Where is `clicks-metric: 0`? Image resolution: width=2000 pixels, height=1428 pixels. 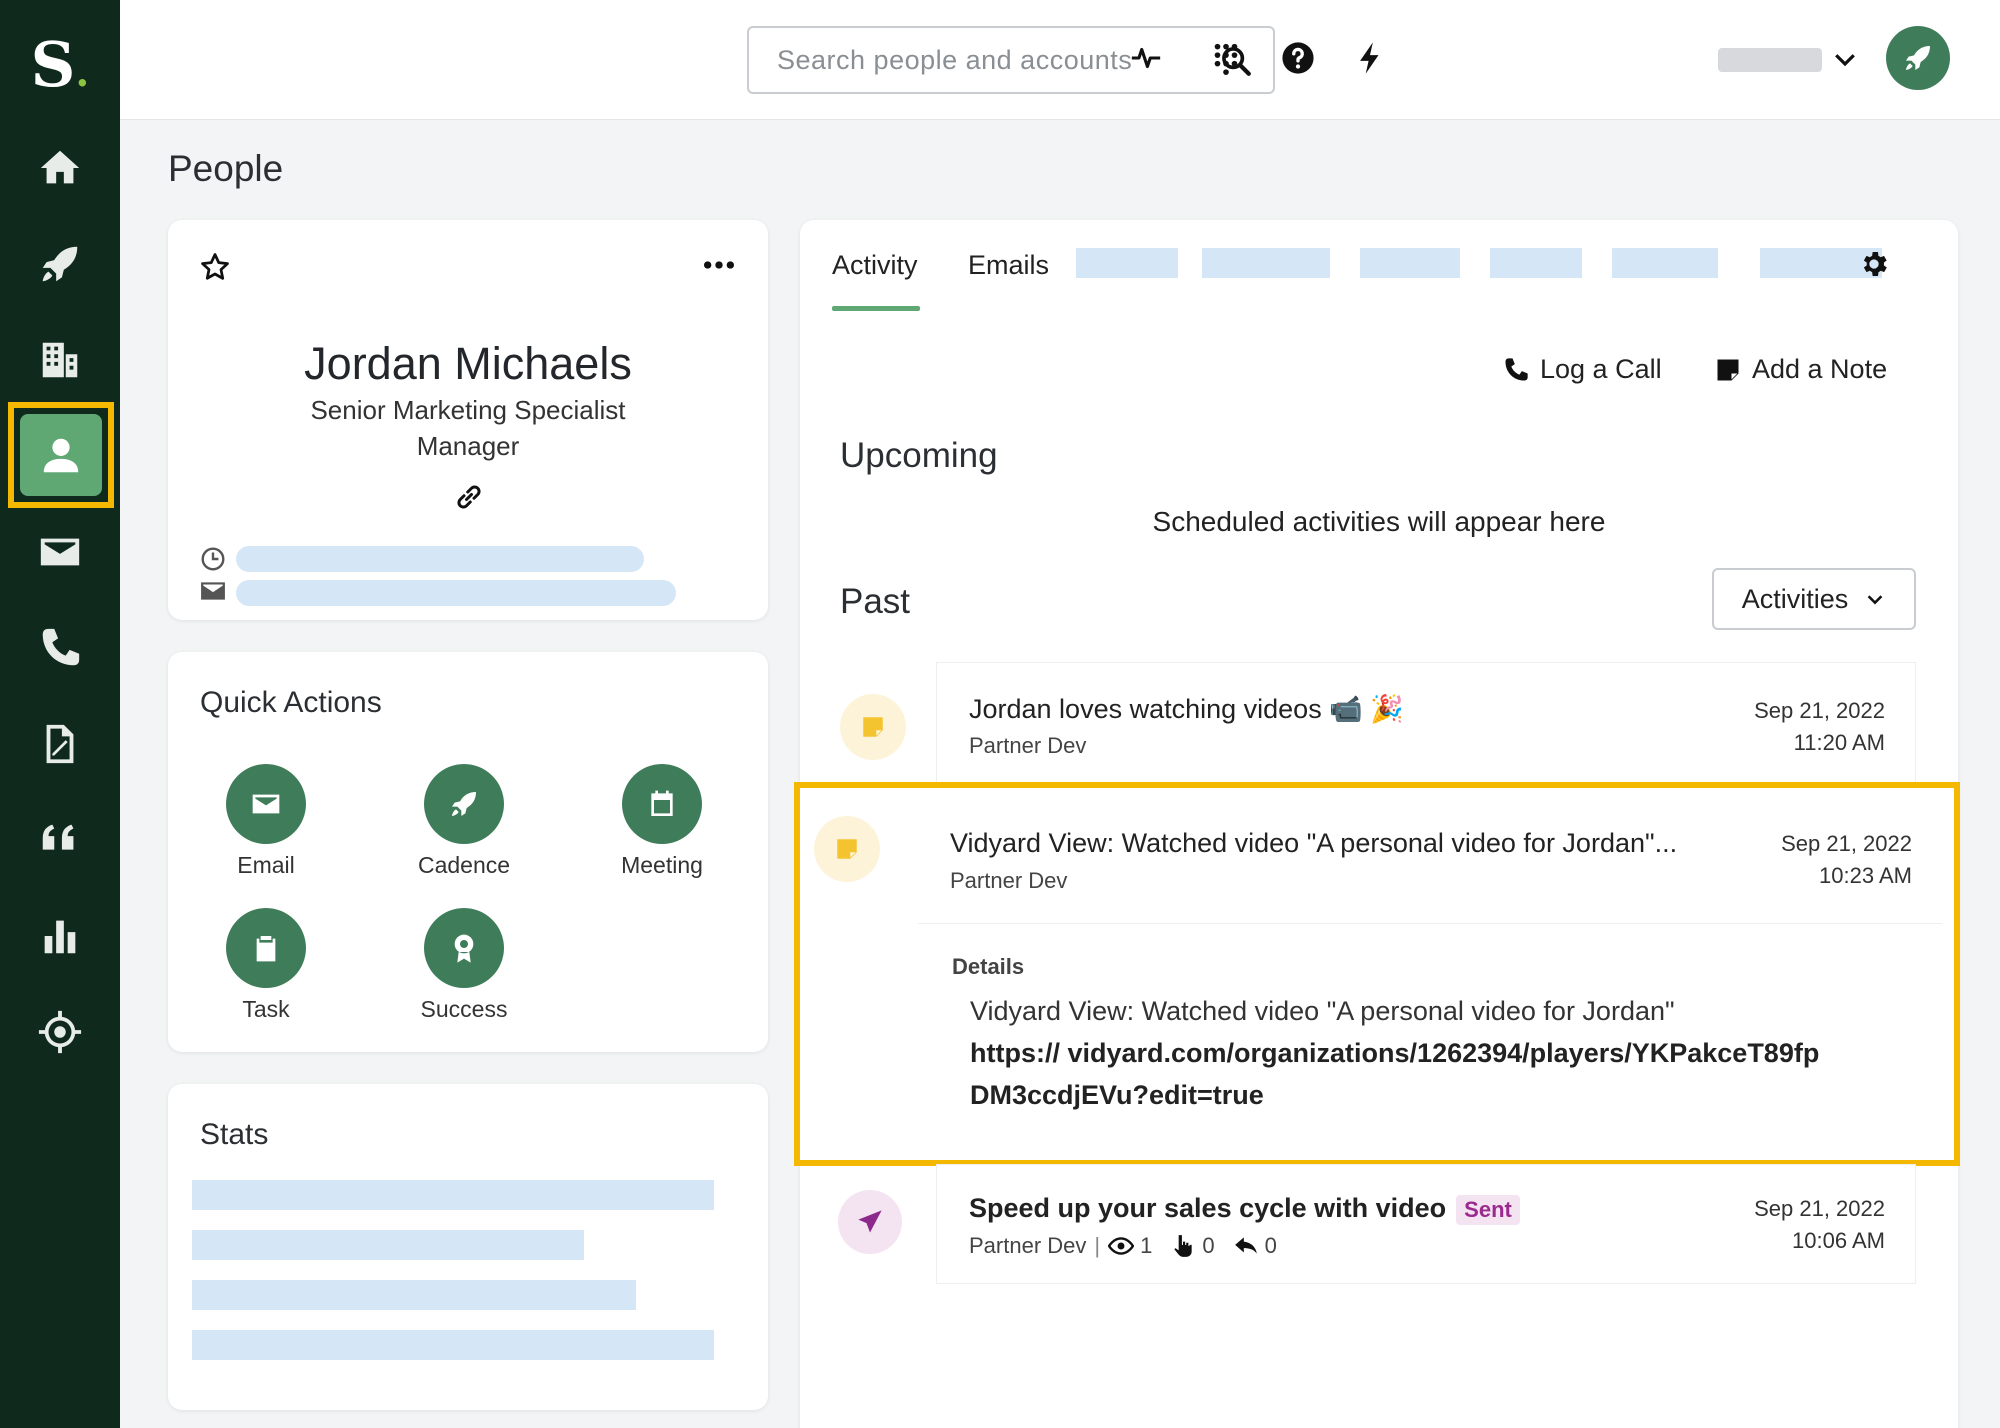
clicks-metric: 0 is located at coordinates (1192, 1246).